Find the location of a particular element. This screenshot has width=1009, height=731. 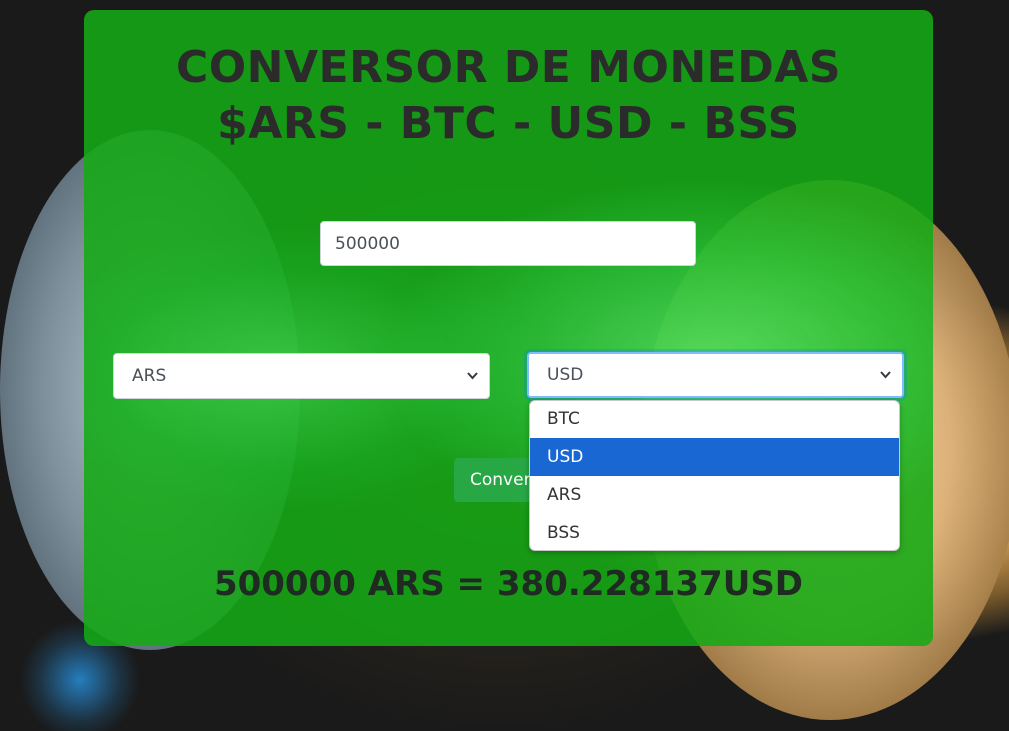

from-currency-select: ARS is located at coordinates (301, 376).